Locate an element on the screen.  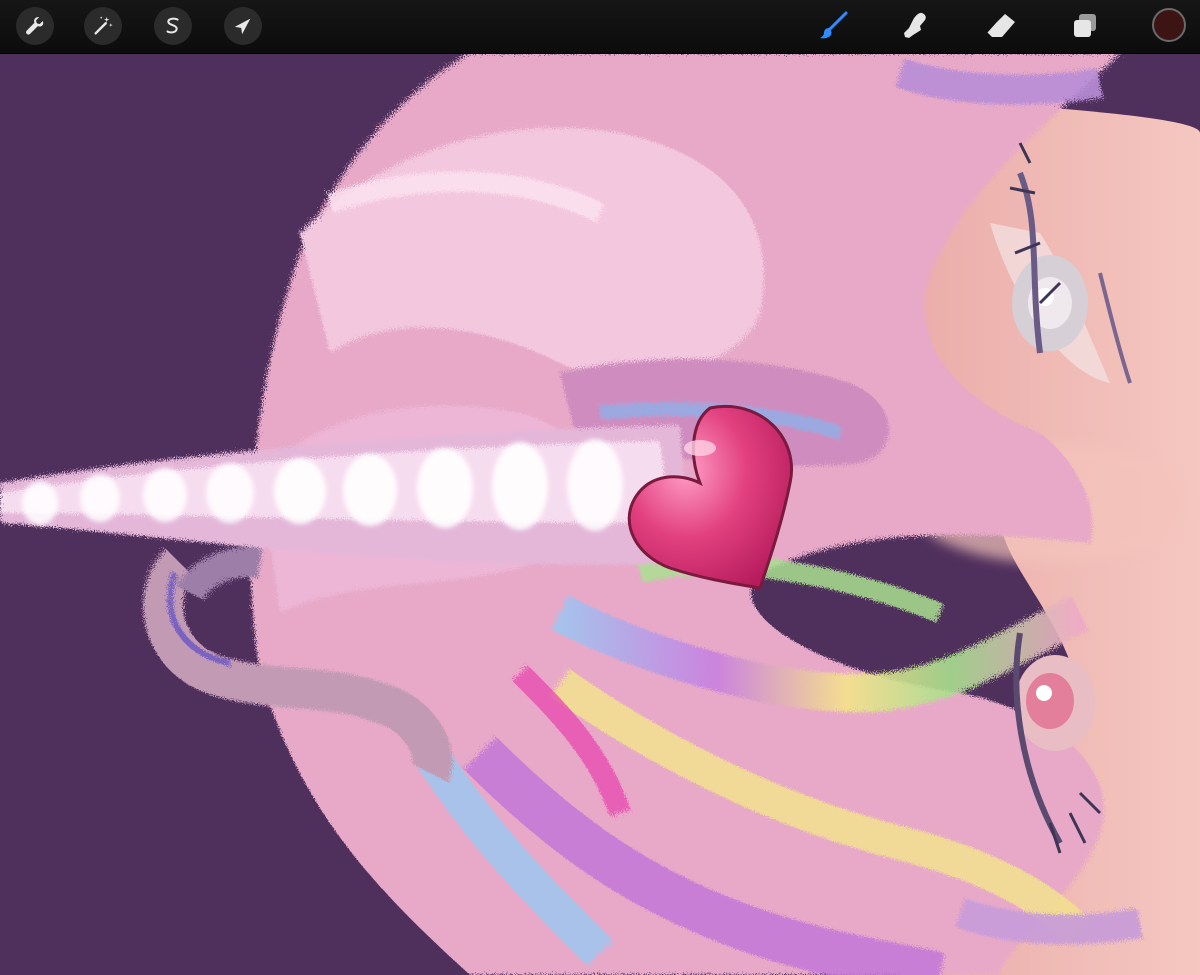
layers-icon is located at coordinates (1085, 25).